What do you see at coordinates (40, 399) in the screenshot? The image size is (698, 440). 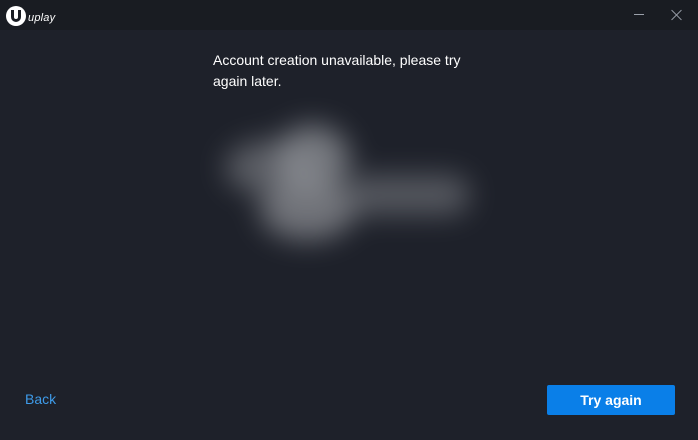 I see `back-link: Back` at bounding box center [40, 399].